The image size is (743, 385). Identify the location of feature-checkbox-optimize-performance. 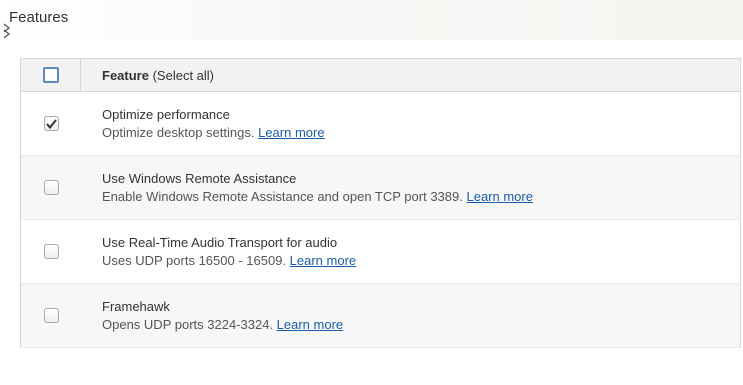
(51, 123).